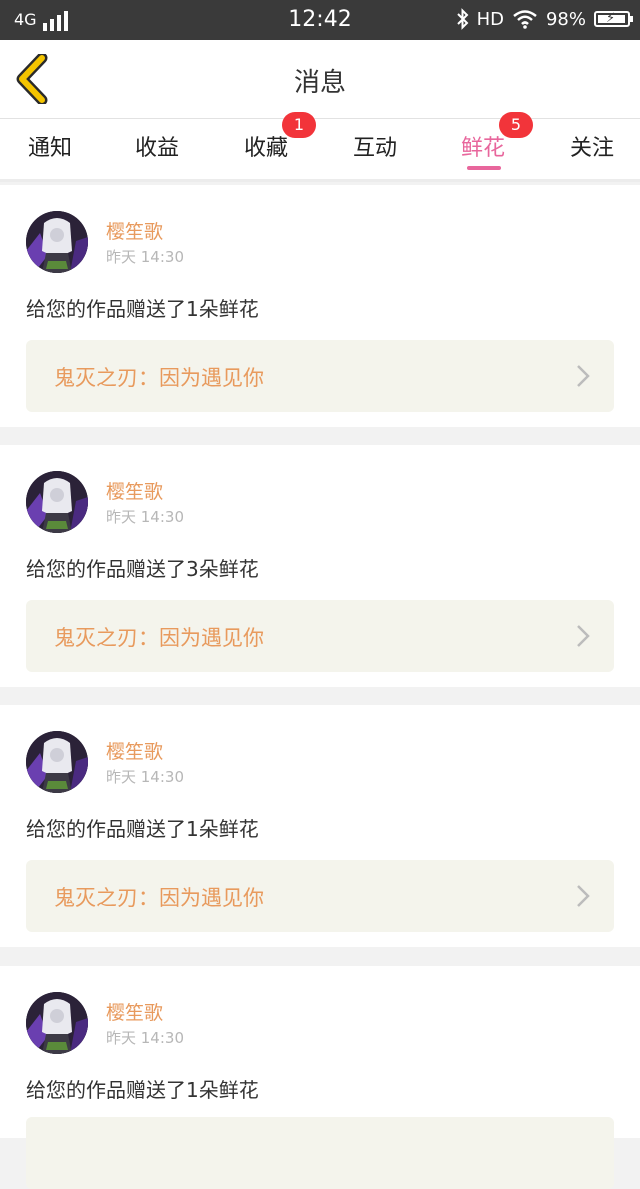  What do you see at coordinates (525, 19) in the screenshot?
I see `wifi-icon` at bounding box center [525, 19].